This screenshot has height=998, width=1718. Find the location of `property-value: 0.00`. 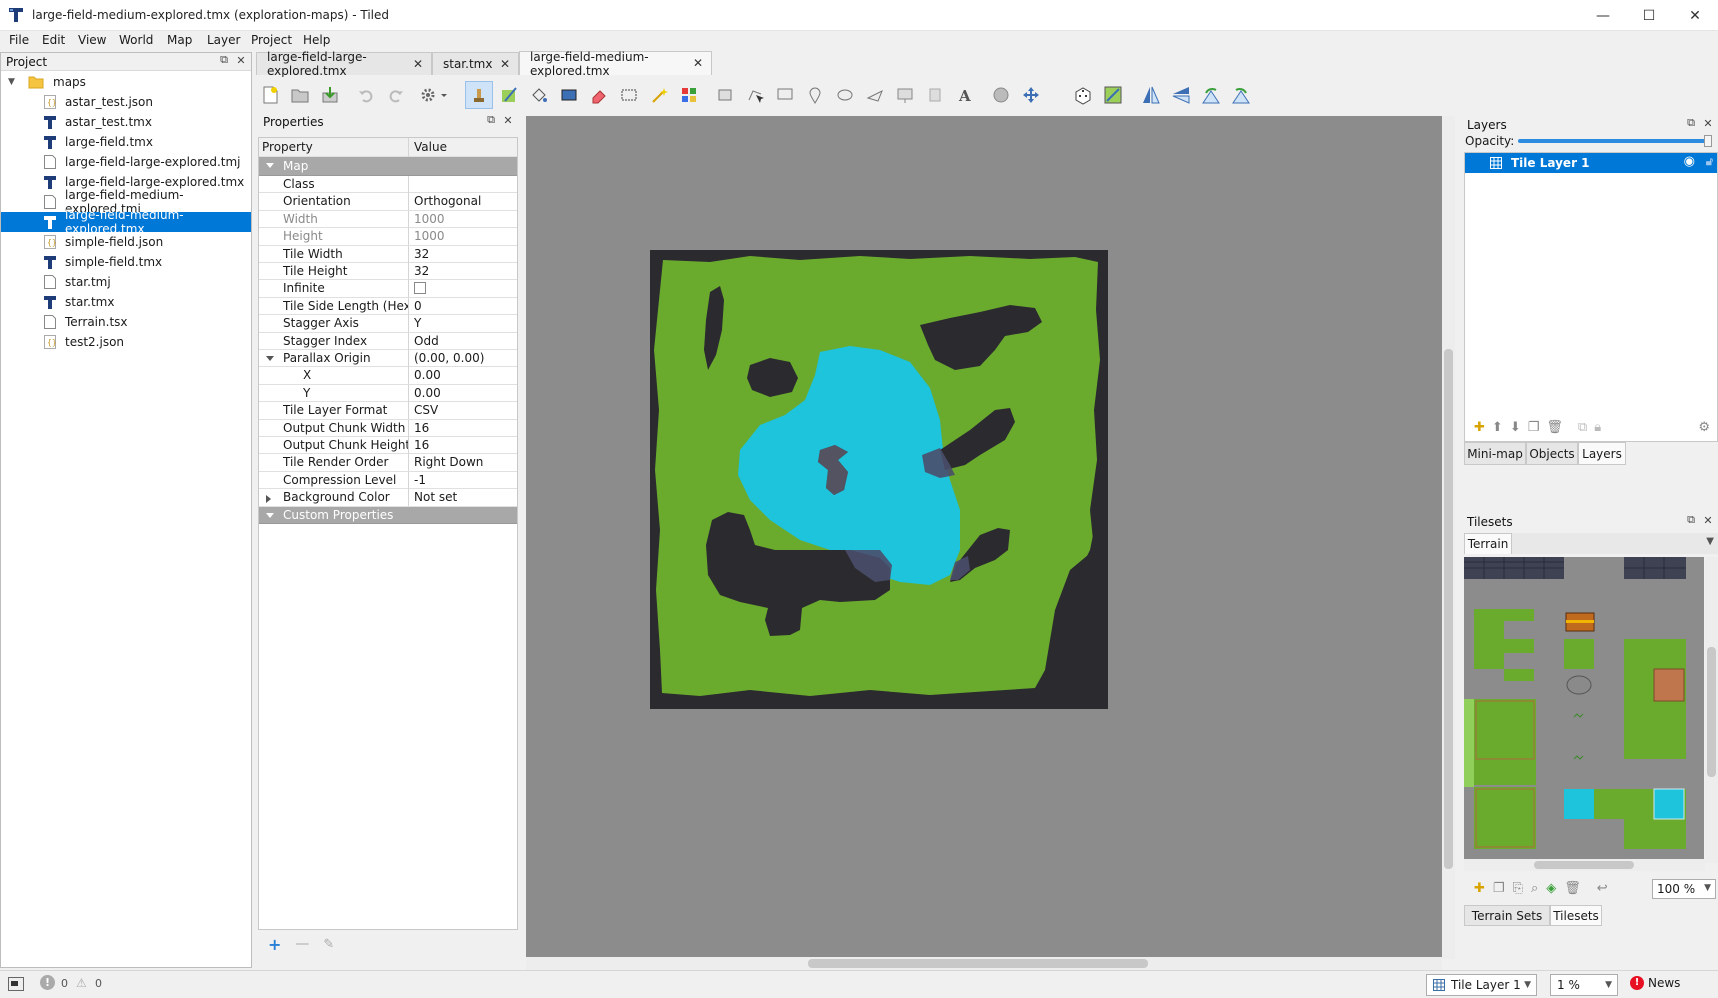

property-value: 0.00 is located at coordinates (463, 393).